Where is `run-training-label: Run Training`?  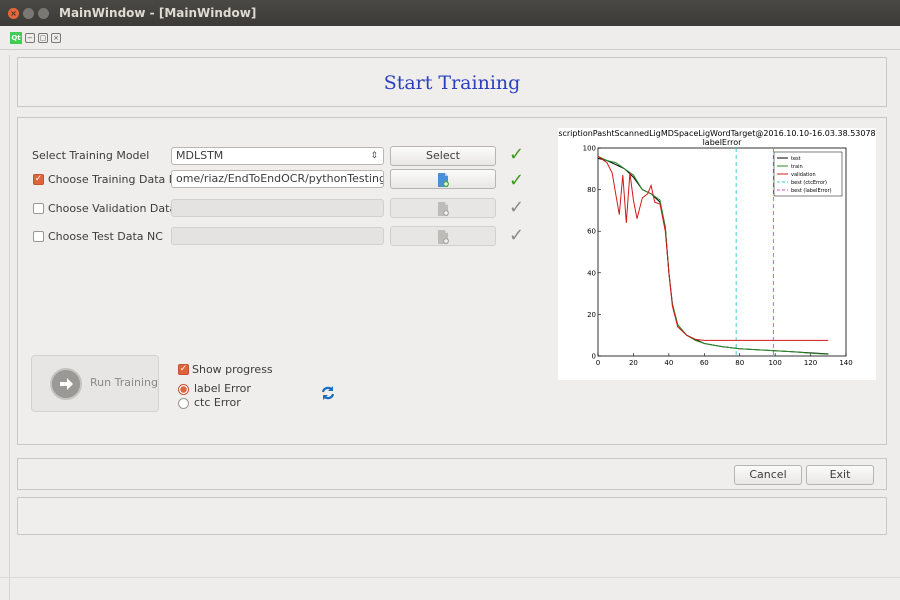 run-training-label: Run Training is located at coordinates (124, 382).